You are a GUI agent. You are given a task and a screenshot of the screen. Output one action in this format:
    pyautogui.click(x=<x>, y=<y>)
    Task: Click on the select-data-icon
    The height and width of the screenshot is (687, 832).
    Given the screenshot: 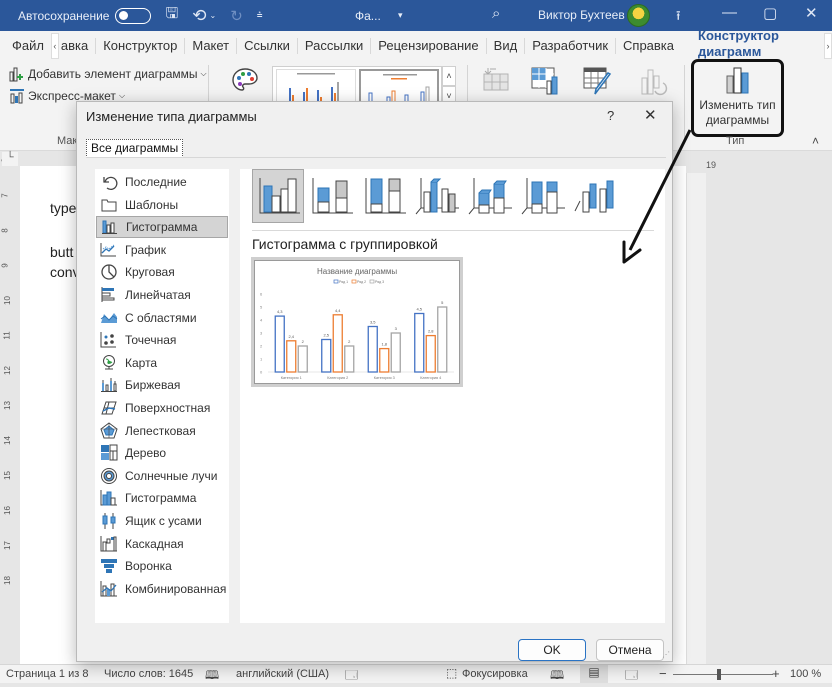 What is the action you would take?
    pyautogui.click(x=546, y=81)
    